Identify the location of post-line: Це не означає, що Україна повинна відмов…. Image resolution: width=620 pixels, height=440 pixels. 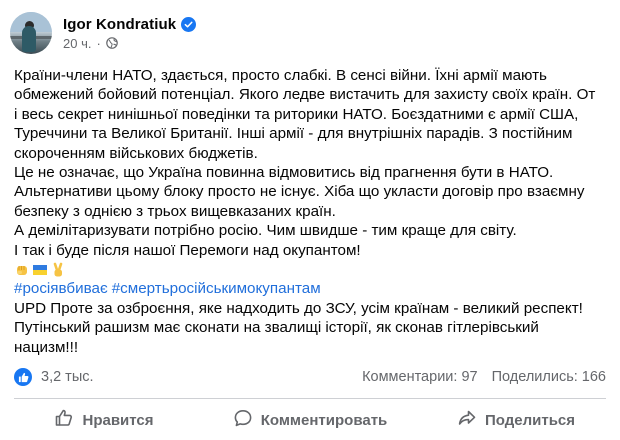
(284, 173).